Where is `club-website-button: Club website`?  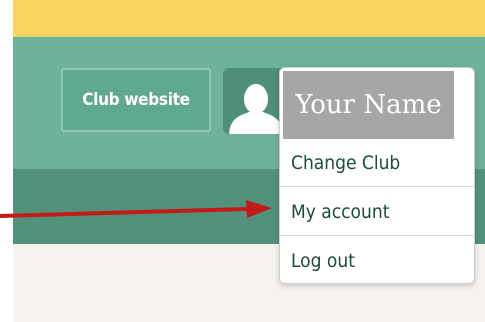 club-website-button: Club website is located at coordinates (136, 100).